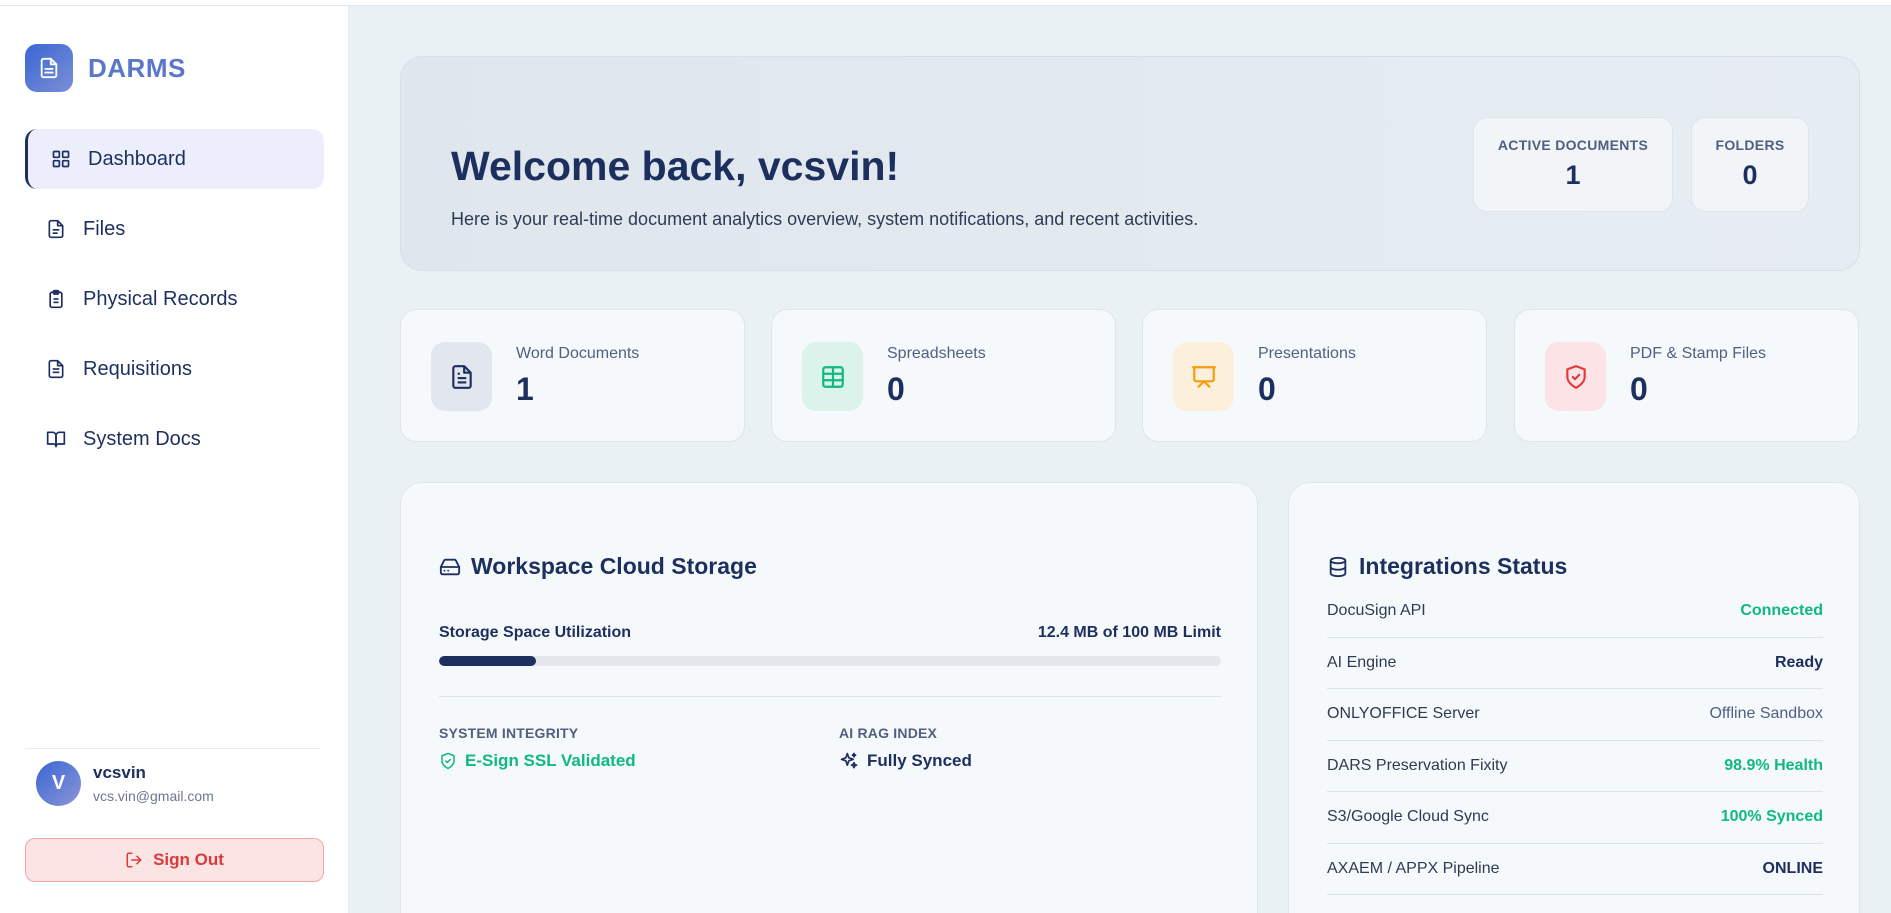  What do you see at coordinates (56, 369) in the screenshot?
I see `file-text-icon` at bounding box center [56, 369].